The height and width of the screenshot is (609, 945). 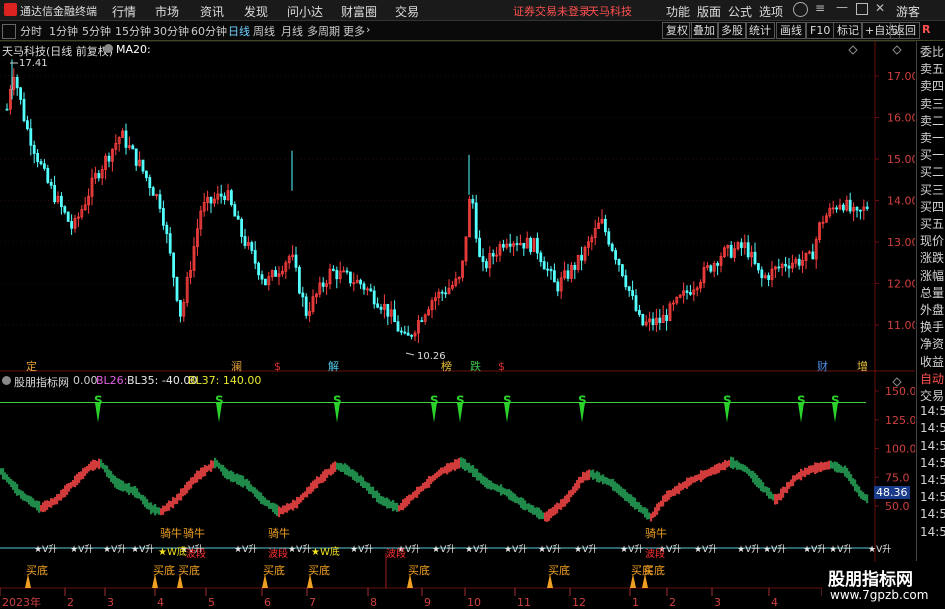 What do you see at coordinates (171, 31) in the screenshot?
I see `period-30min: 30分钟` at bounding box center [171, 31].